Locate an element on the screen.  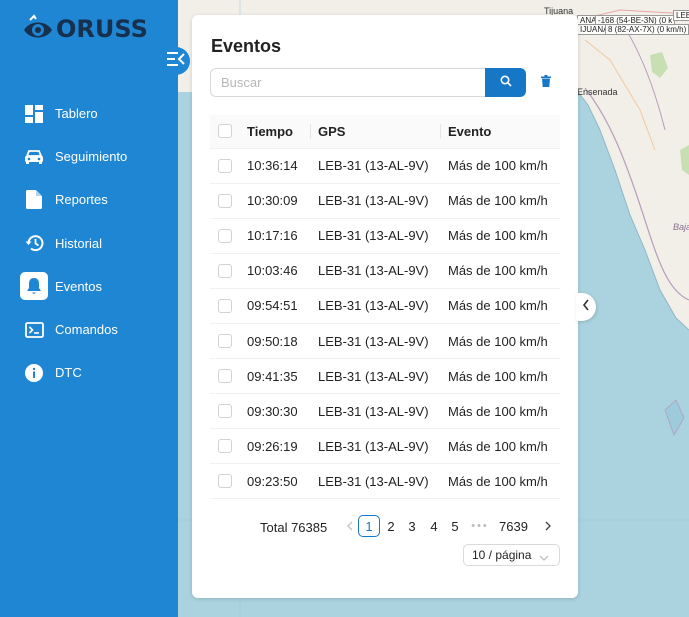
page-button-last: 7639 is located at coordinates (513, 526).